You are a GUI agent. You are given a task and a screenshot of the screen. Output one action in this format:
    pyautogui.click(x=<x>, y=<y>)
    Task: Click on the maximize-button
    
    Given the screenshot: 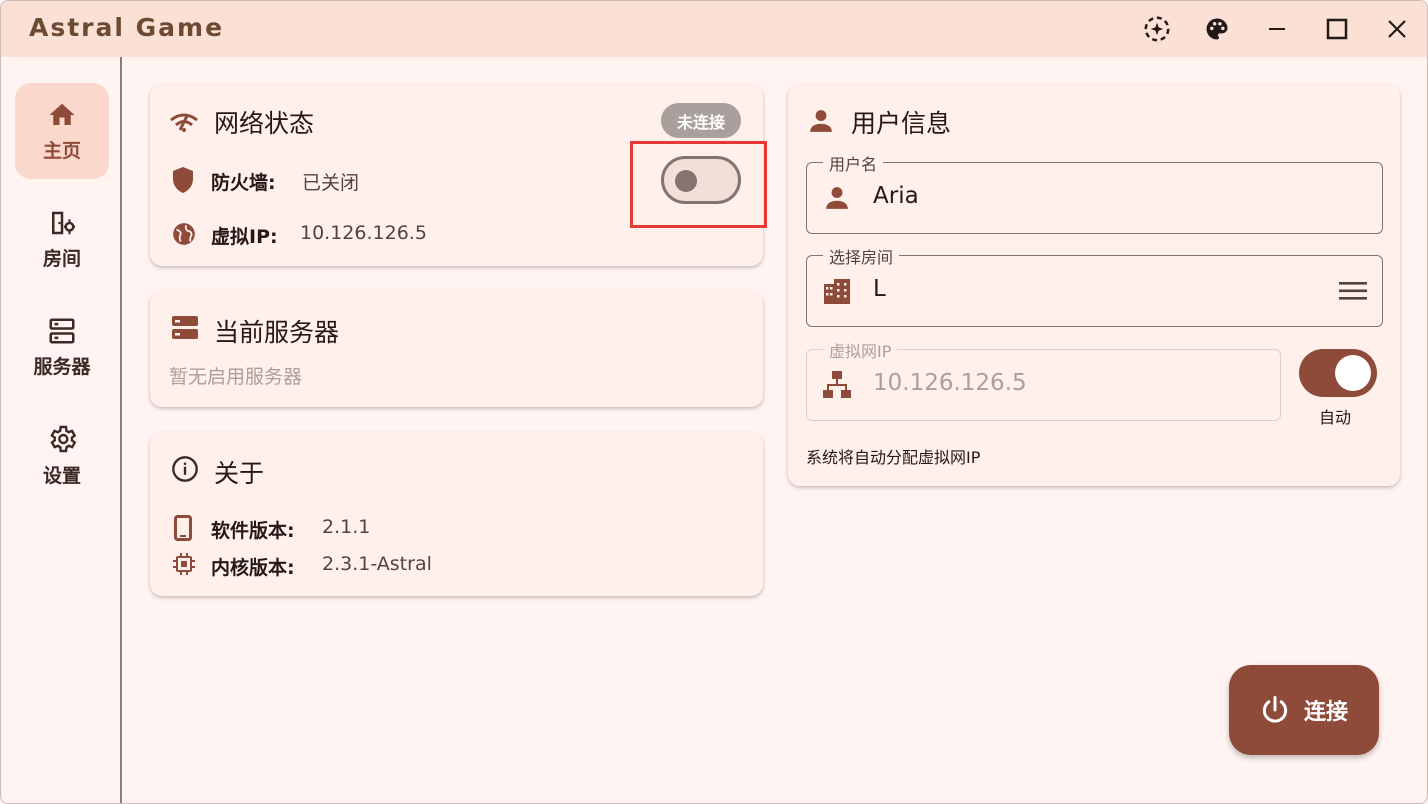 What is the action you would take?
    pyautogui.click(x=1337, y=29)
    